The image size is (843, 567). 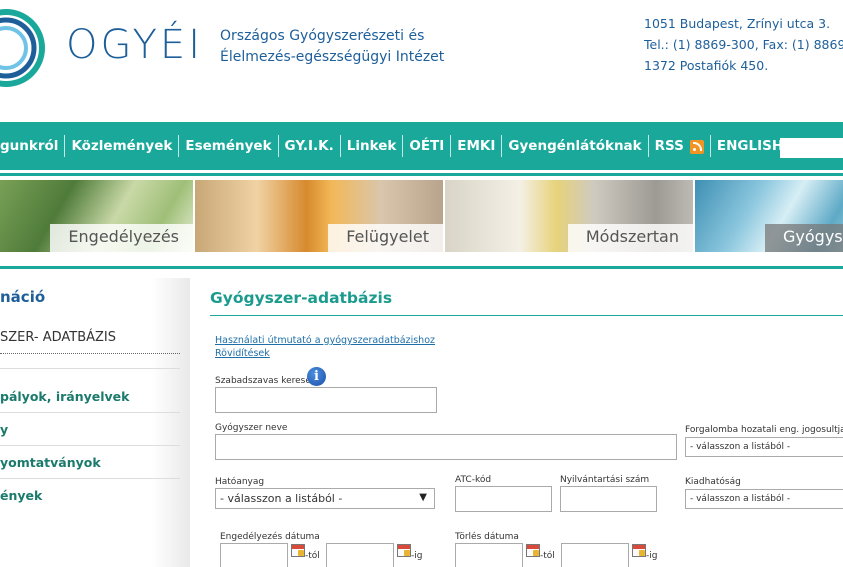 I want to click on atc-code-label: ATC-kód, so click(x=473, y=480).